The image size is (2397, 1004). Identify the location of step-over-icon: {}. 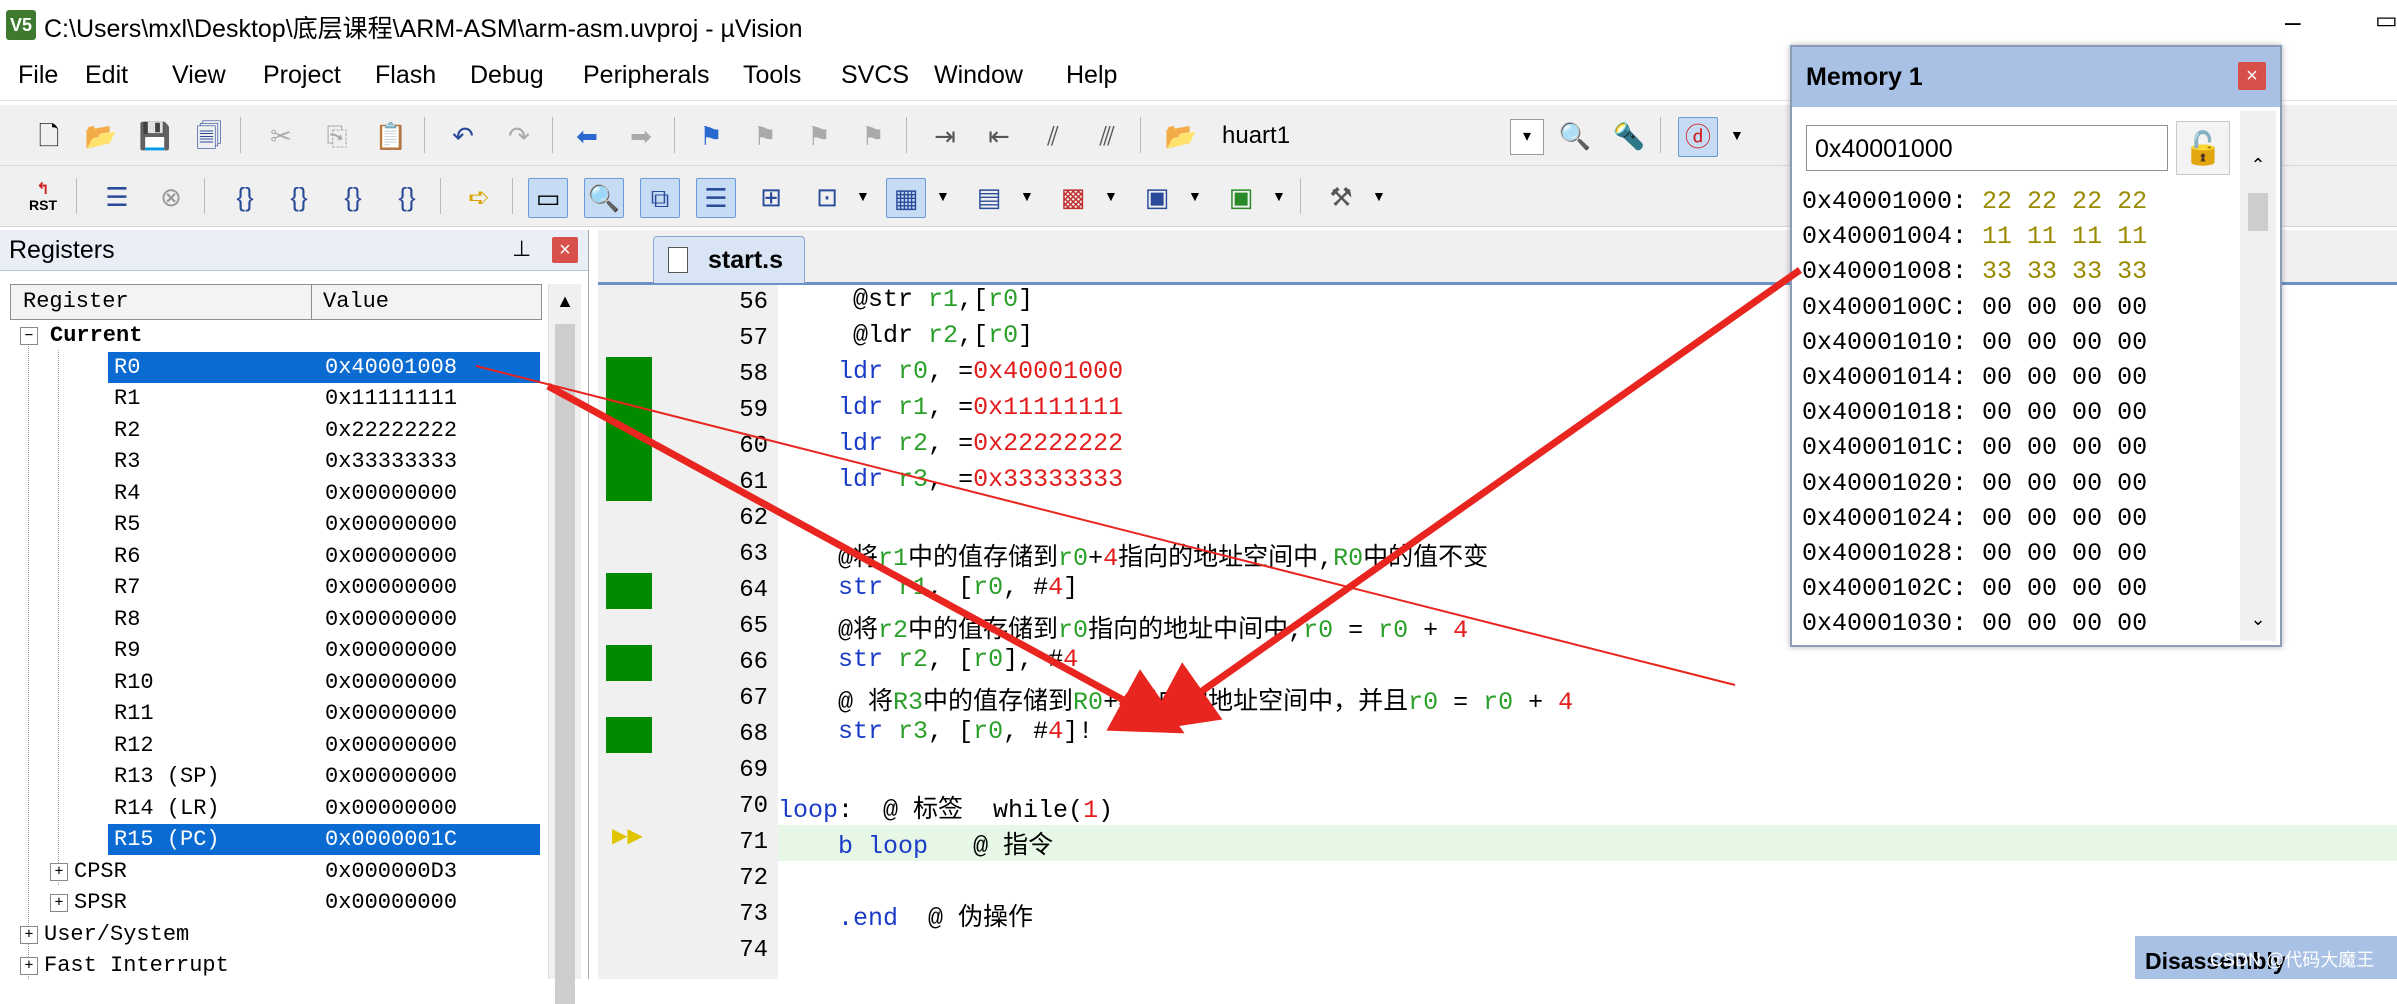
(299, 197).